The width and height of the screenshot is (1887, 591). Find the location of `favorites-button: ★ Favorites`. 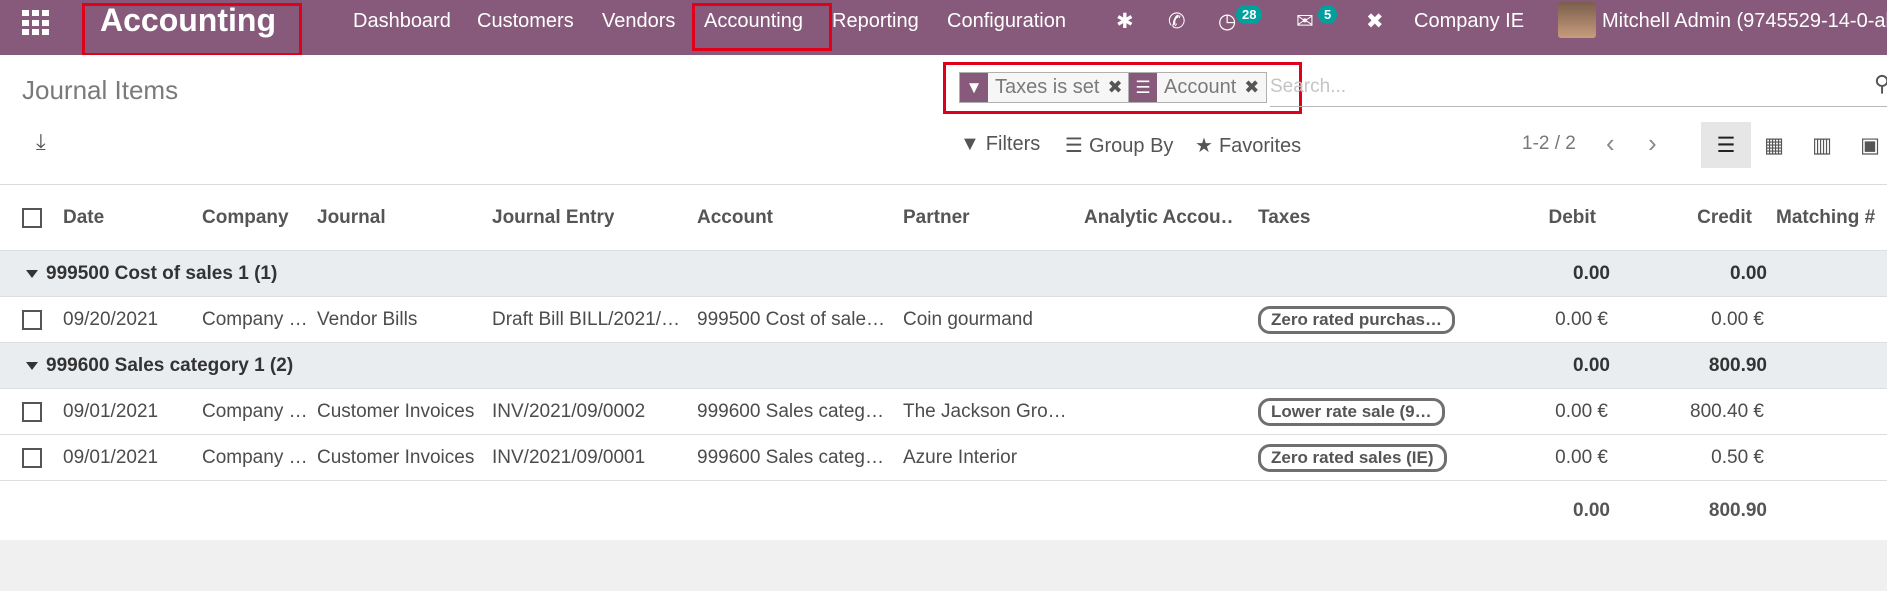

favorites-button: ★ Favorites is located at coordinates (1248, 145).